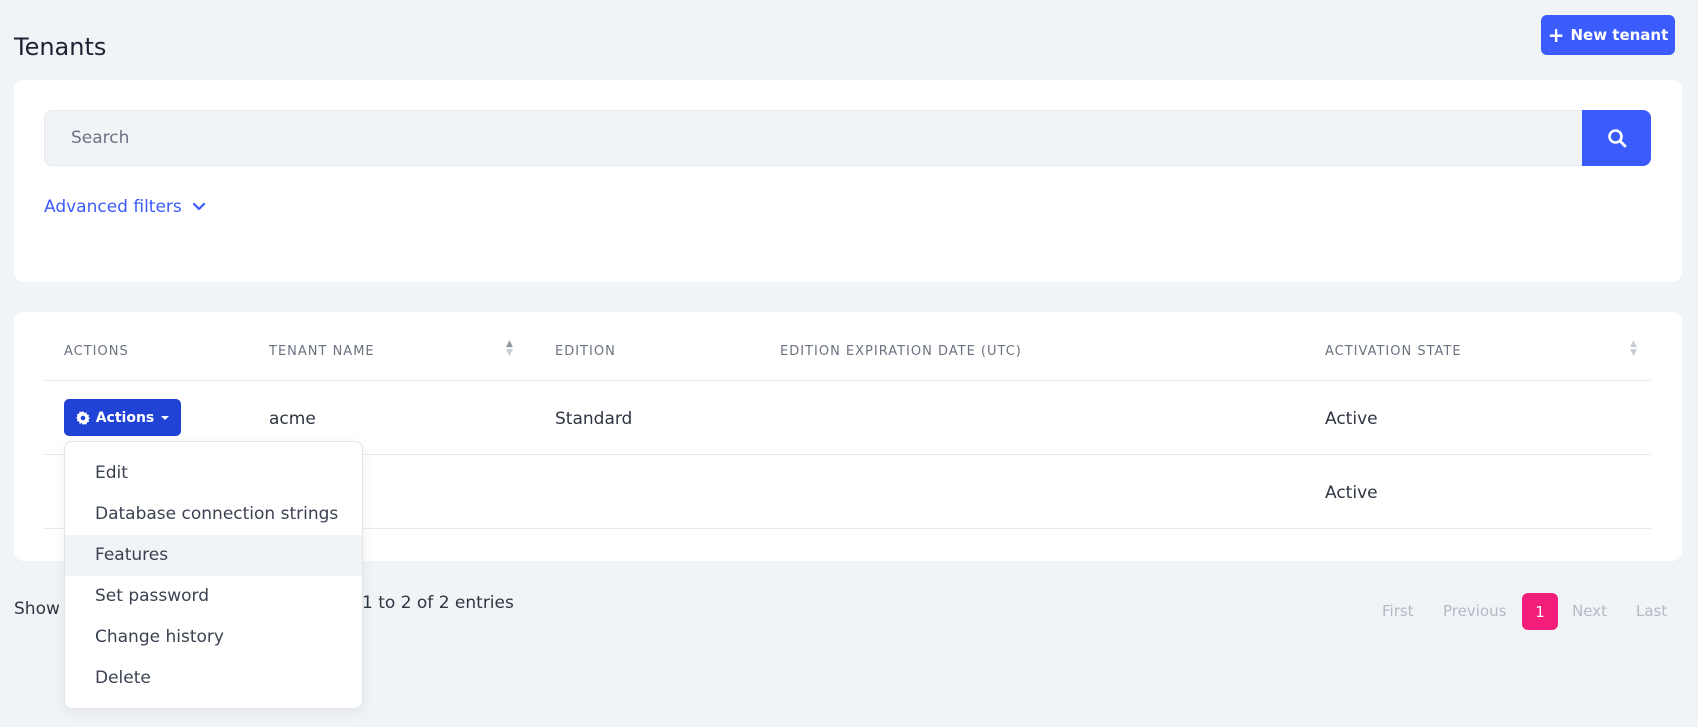 The width and height of the screenshot is (1698, 727). I want to click on new-tenant-label: New tenant, so click(1619, 35).